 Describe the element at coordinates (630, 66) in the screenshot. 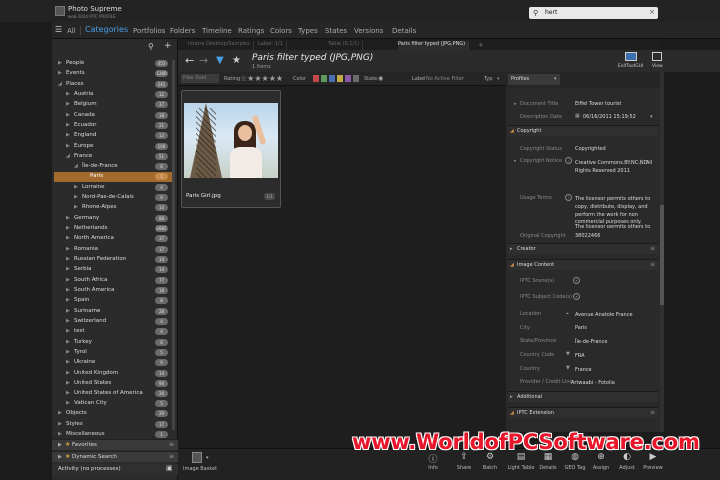

I see `exiftool-label: ExifToolGUI` at that location.